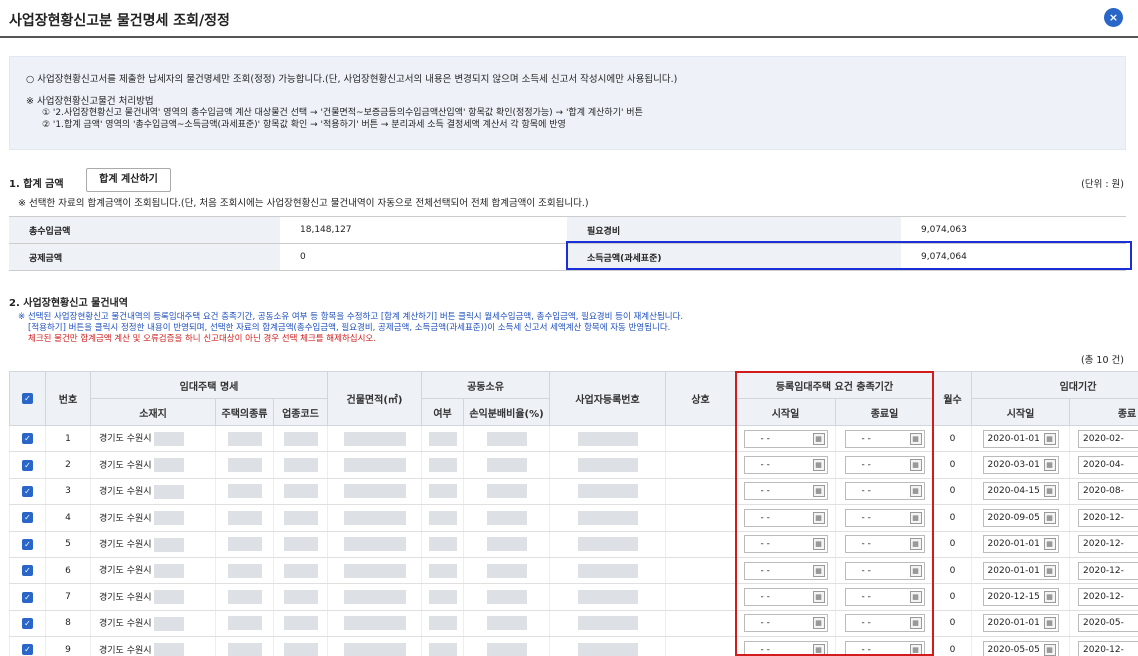 The image size is (1138, 656). What do you see at coordinates (1020, 597) in the screenshot?
I see `row-rent-start: 2020-12-15 ▦` at bounding box center [1020, 597].